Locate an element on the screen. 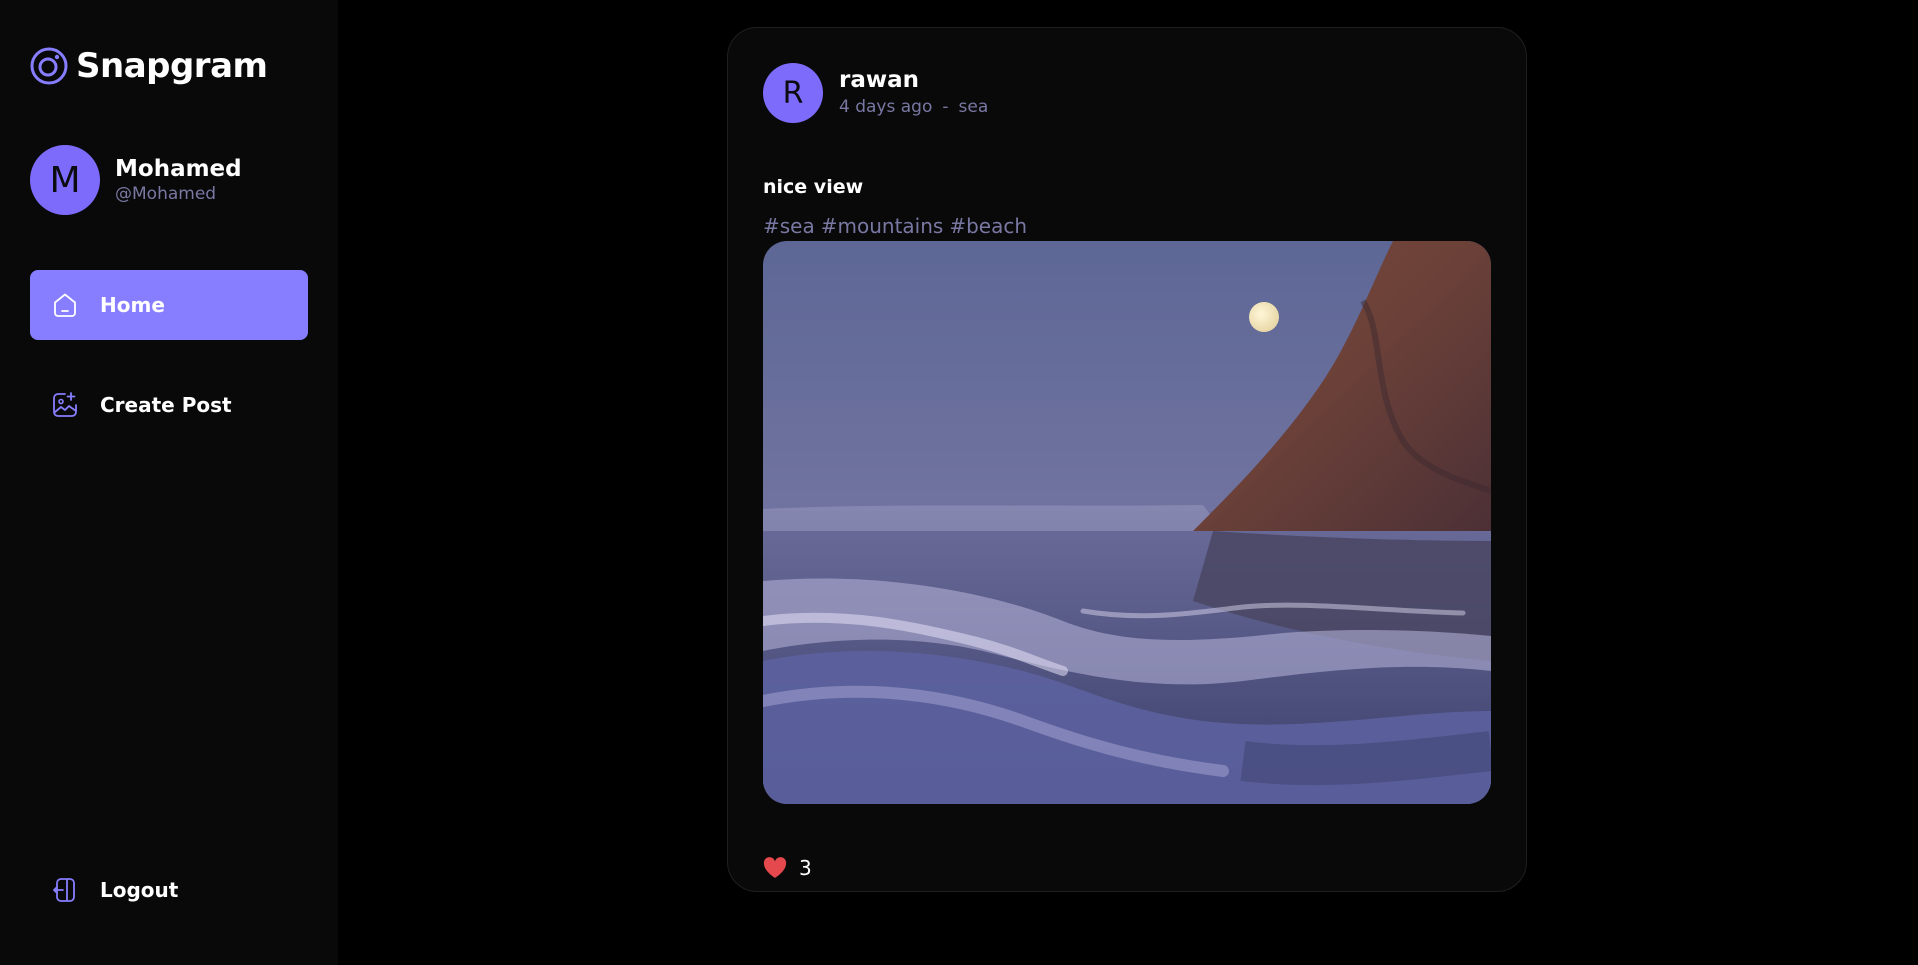 The image size is (1918, 965). user-profile: M Mohamed @Mohamed is located at coordinates (136, 180).